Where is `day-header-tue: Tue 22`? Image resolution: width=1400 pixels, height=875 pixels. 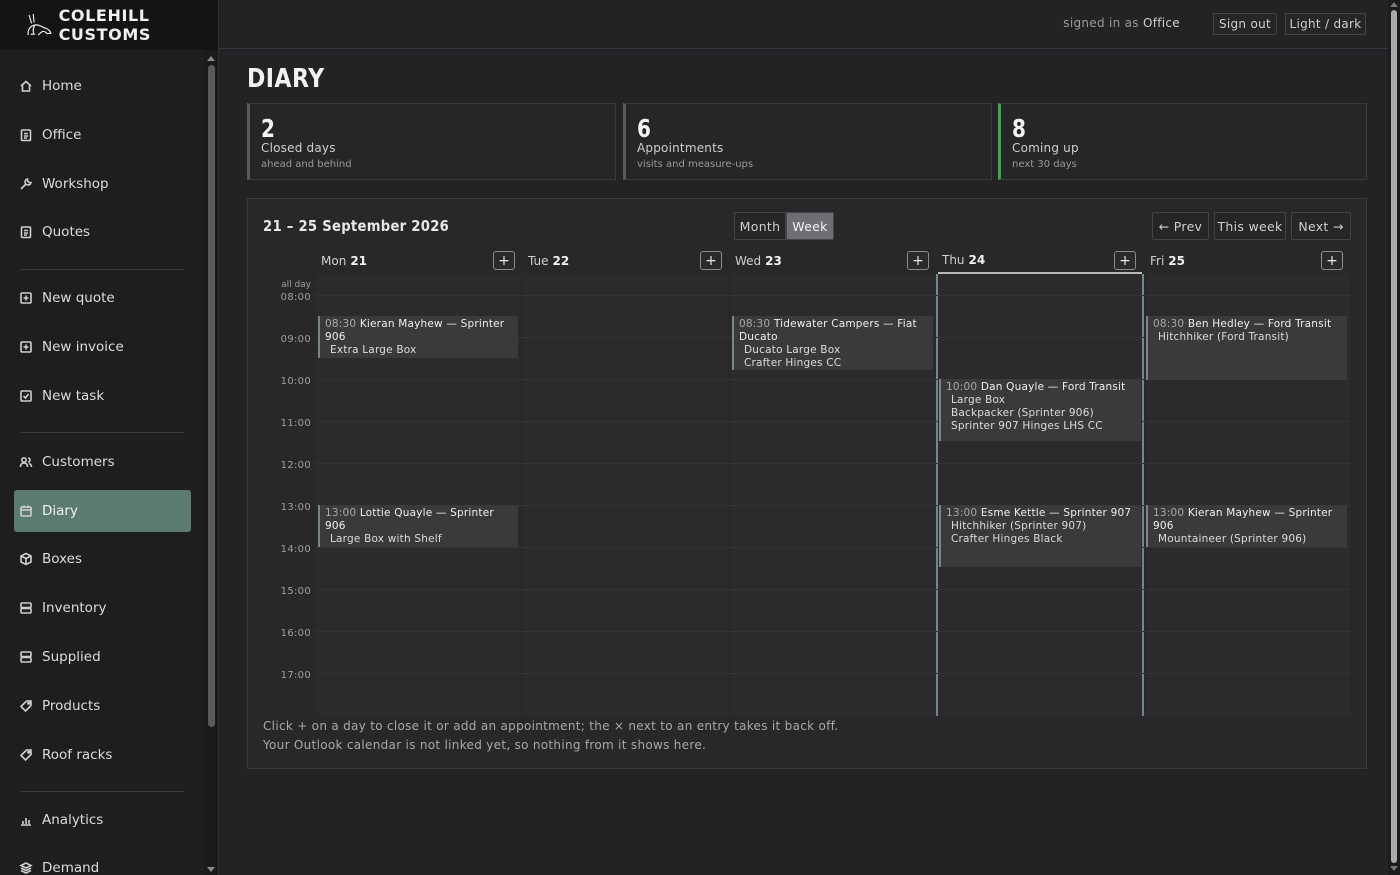 day-header-tue: Tue 22 is located at coordinates (626, 260).